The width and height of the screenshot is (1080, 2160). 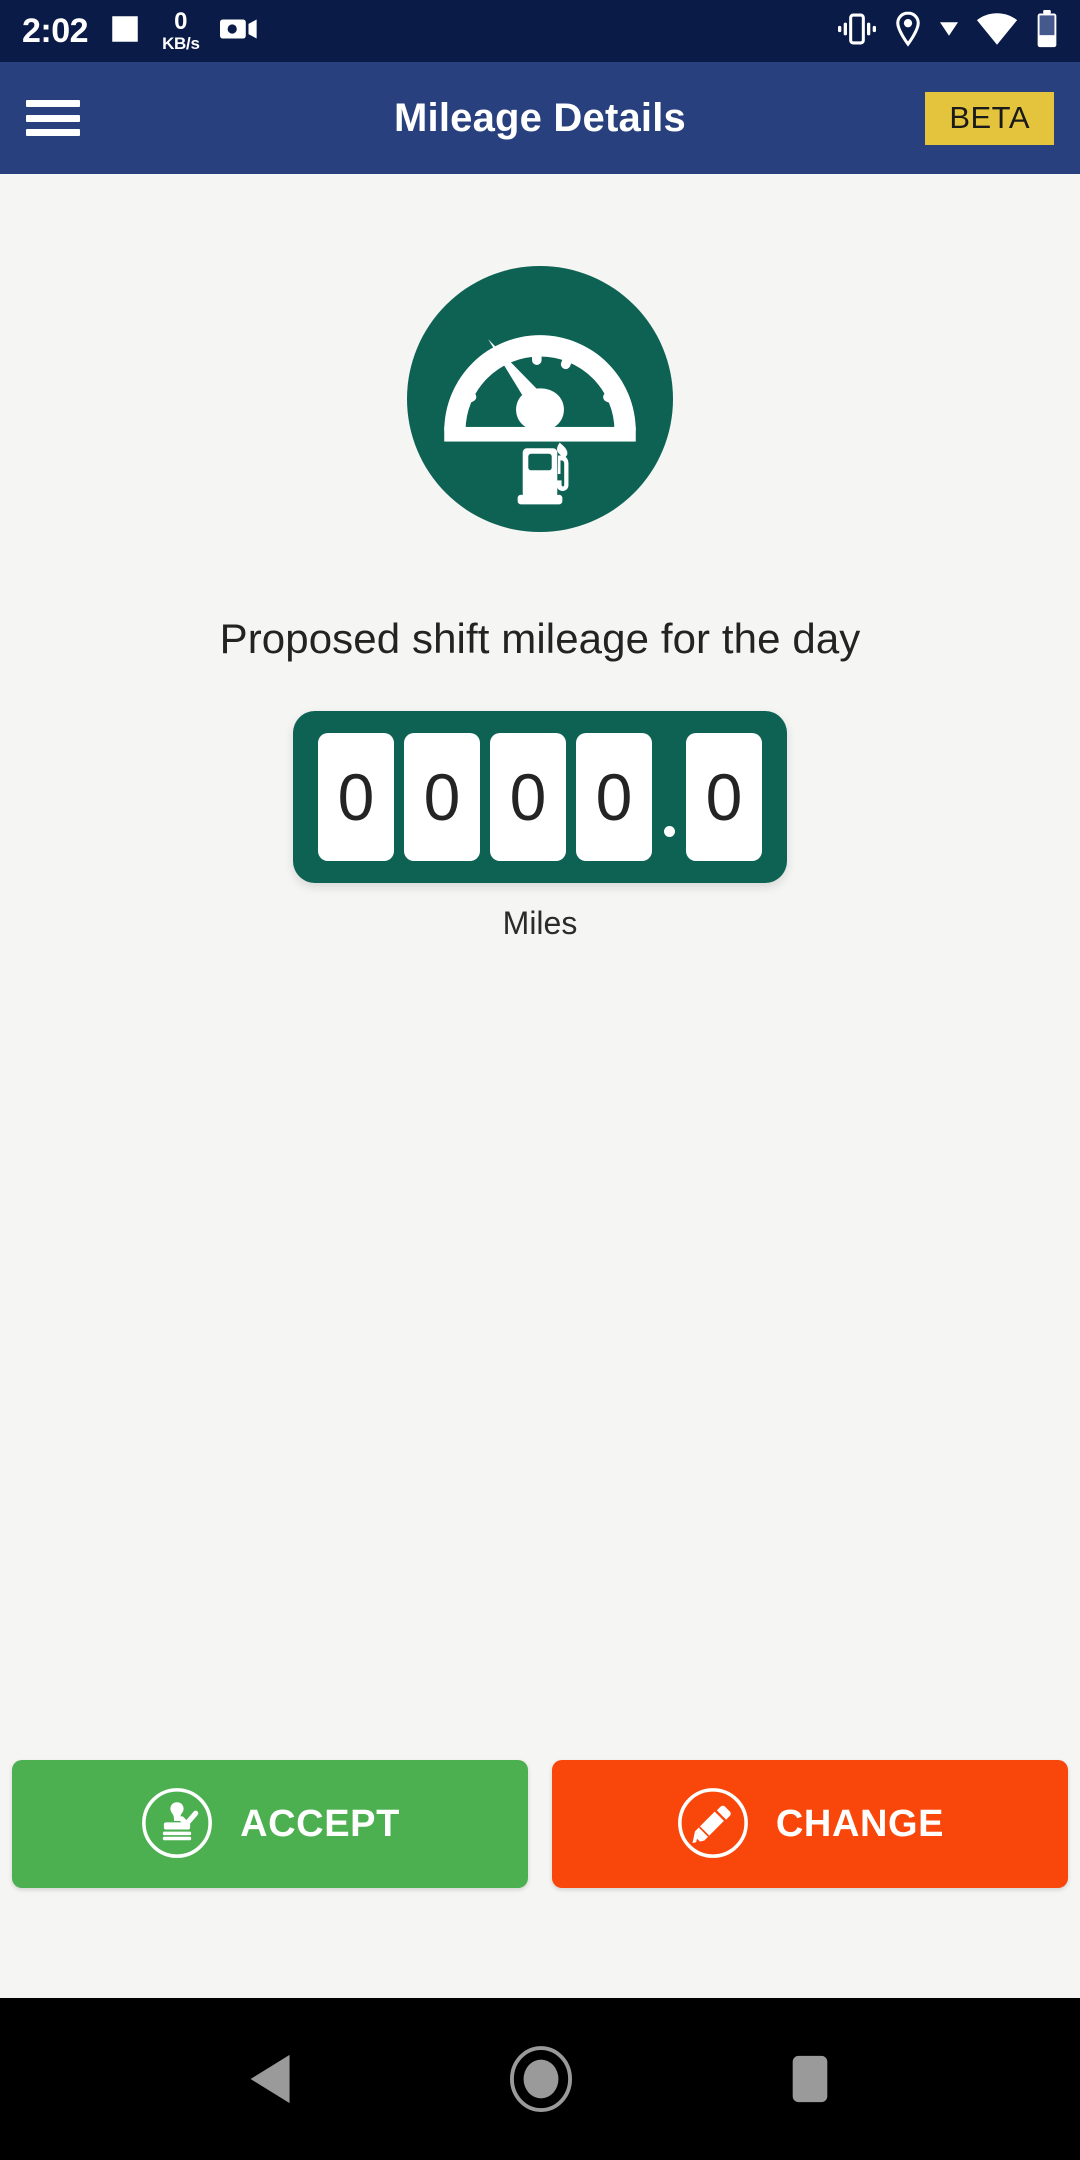 I want to click on odometer-caption: Proposed shift mileage for the day, so click(x=540, y=638).